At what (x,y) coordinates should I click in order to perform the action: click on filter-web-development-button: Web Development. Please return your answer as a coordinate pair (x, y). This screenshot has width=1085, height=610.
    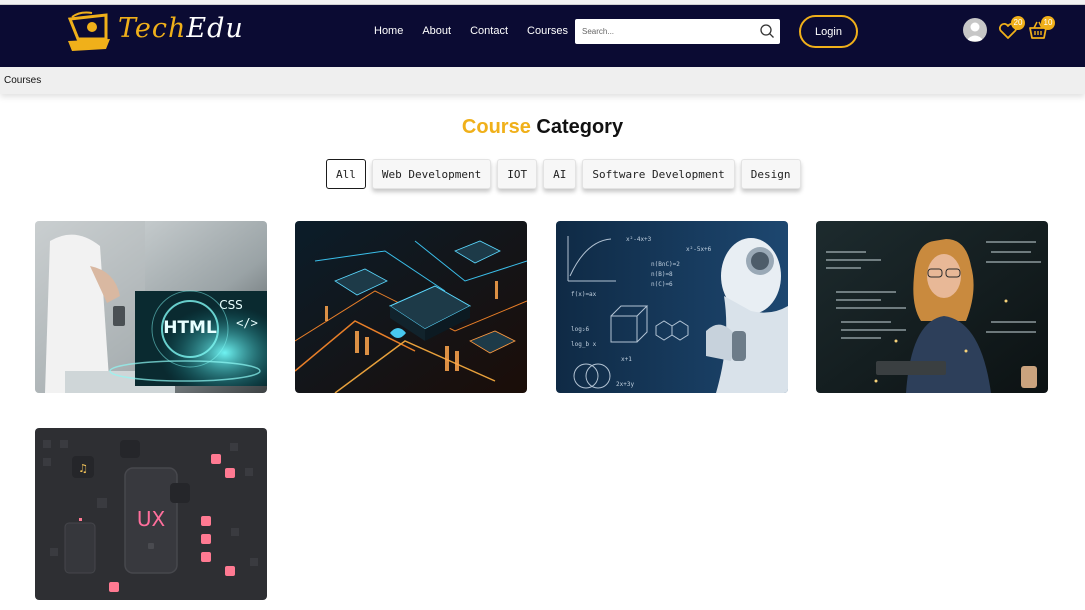
    Looking at the image, I should click on (431, 174).